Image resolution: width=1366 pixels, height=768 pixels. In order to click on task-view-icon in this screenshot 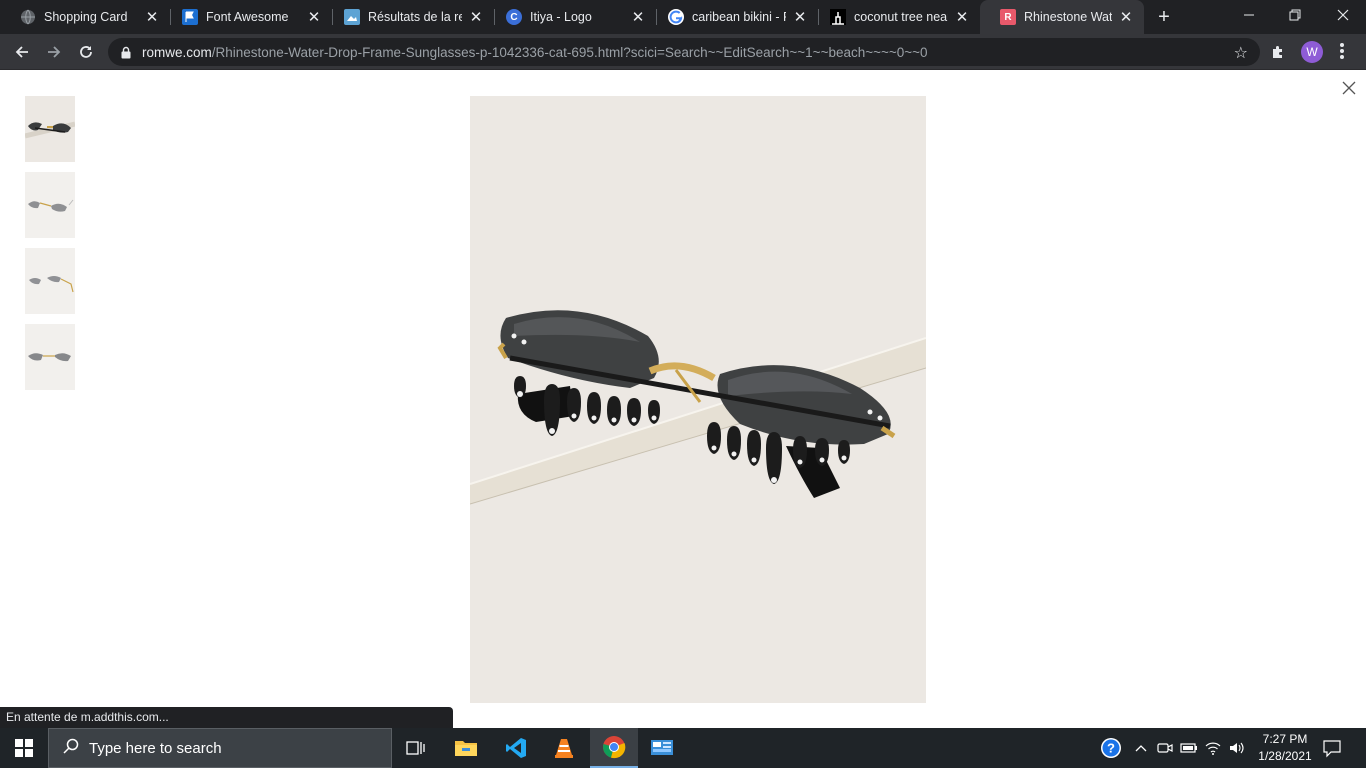, I will do `click(416, 748)`.